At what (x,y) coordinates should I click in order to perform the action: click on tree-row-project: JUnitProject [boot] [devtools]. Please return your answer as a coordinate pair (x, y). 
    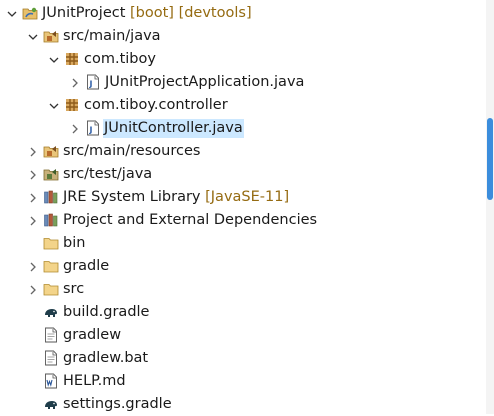
    Looking at the image, I should click on (243, 13).